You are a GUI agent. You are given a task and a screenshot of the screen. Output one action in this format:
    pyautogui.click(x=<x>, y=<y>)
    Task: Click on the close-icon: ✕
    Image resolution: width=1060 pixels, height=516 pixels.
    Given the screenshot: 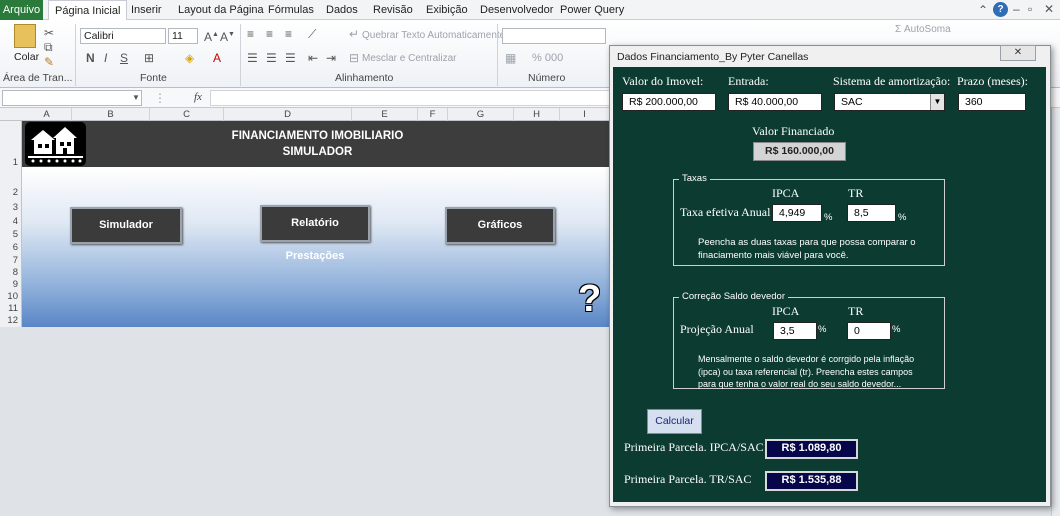 What is the action you would take?
    pyautogui.click(x=1049, y=9)
    